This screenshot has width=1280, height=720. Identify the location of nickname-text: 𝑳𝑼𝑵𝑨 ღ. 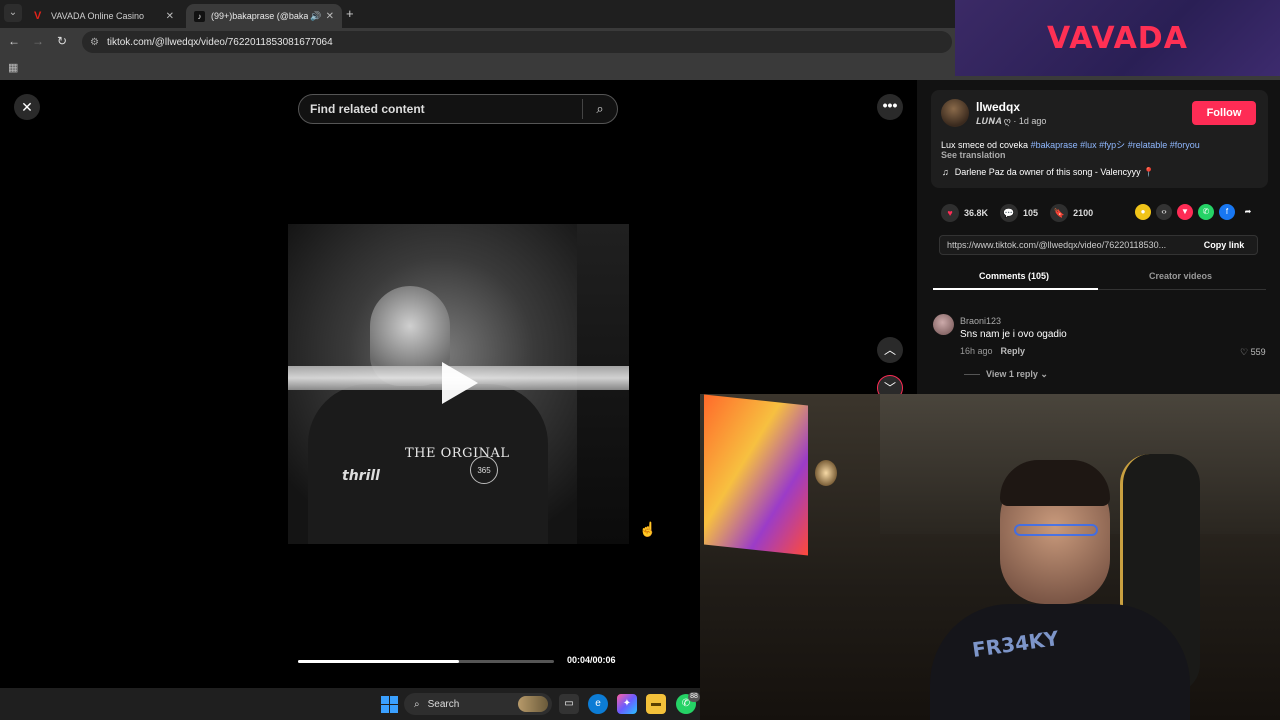
(993, 121).